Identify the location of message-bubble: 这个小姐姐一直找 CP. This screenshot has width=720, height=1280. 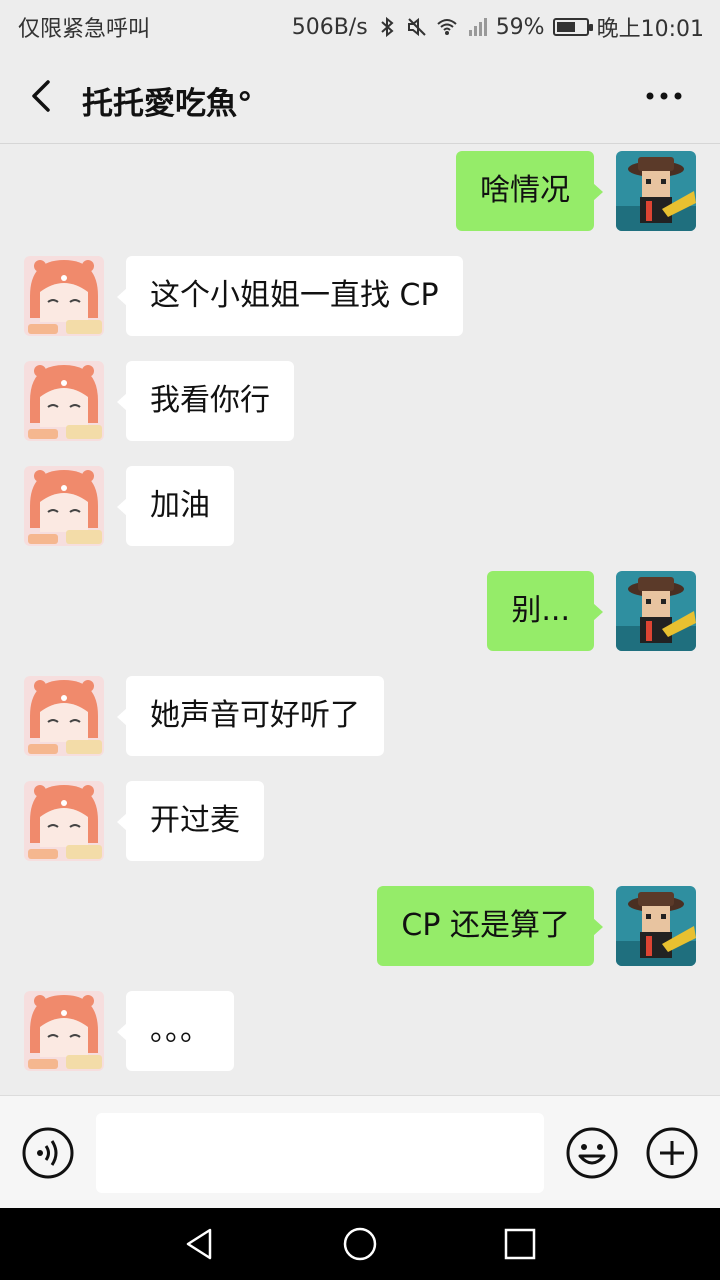
(290, 296).